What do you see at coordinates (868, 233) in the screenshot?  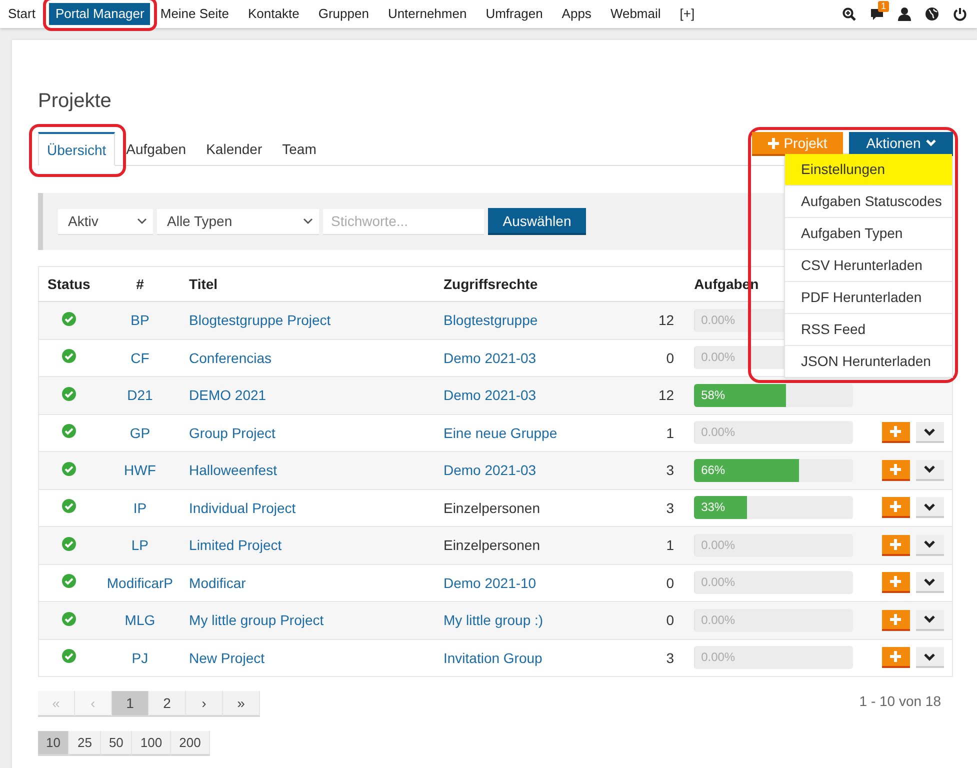 I see `menu-item: Aufgaben Typen` at bounding box center [868, 233].